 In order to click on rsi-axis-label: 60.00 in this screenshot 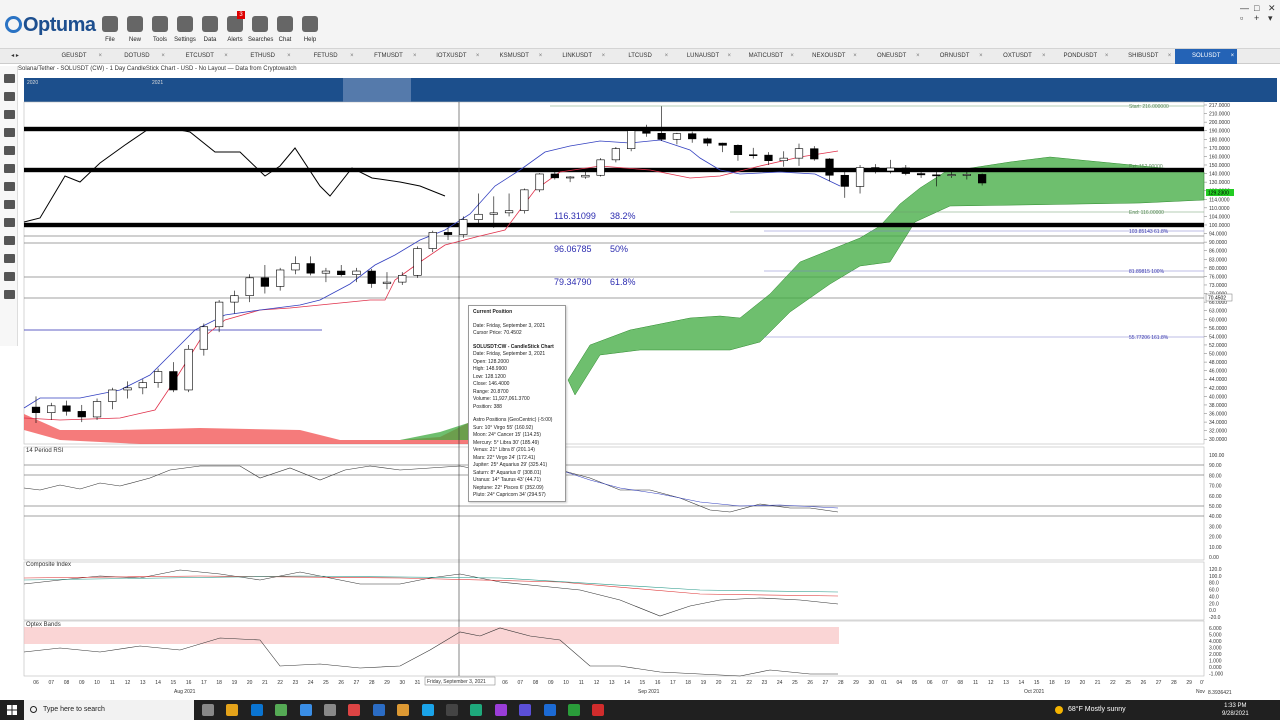, I will do `click(1215, 497)`.